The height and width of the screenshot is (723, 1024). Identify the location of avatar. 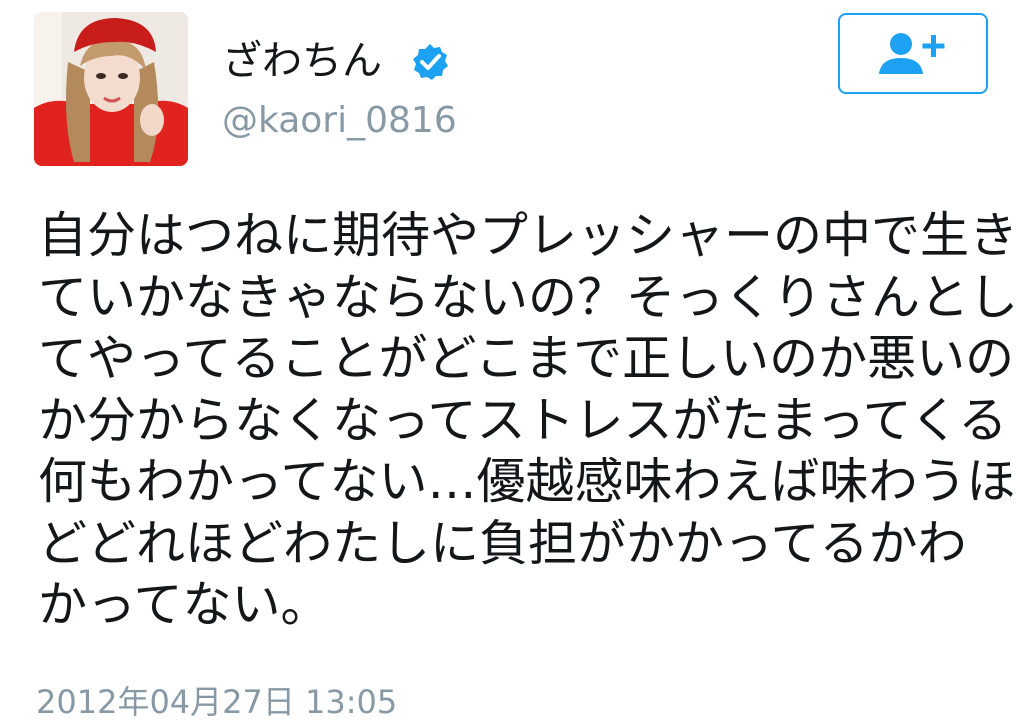
(111, 89).